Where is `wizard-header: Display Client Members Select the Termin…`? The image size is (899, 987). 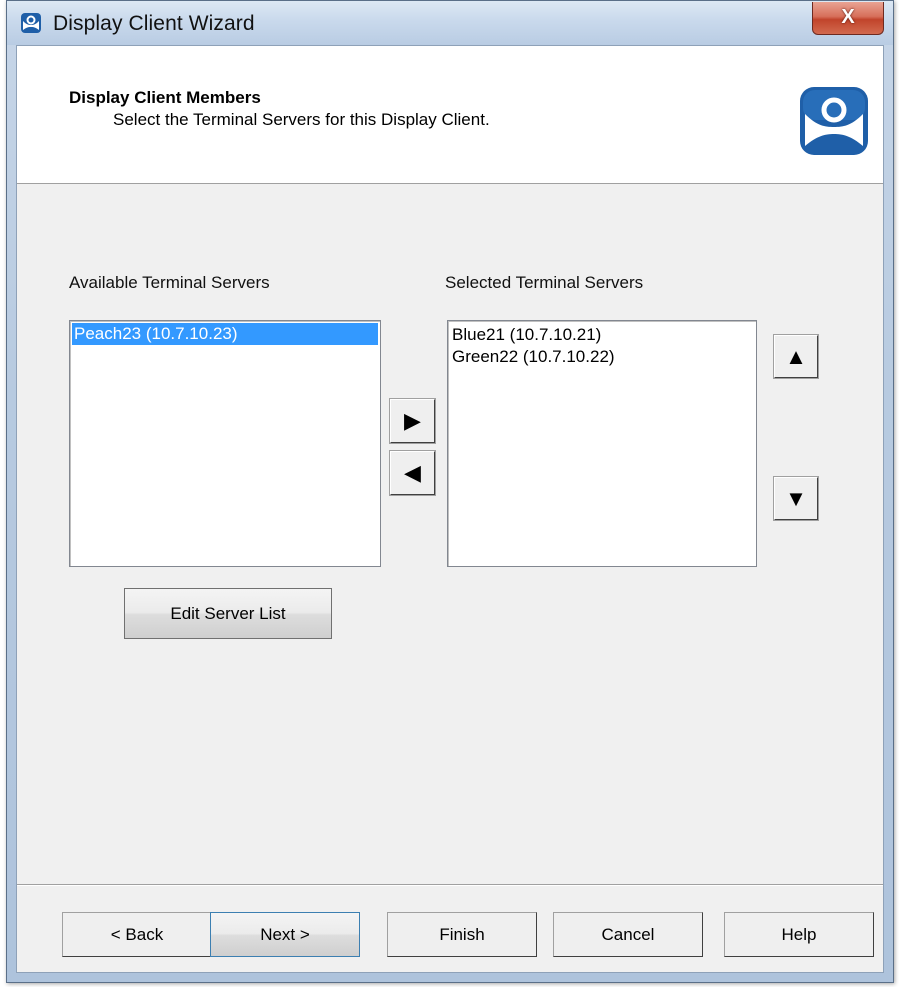
wizard-header: Display Client Members Select the Termin… is located at coordinates (450, 115).